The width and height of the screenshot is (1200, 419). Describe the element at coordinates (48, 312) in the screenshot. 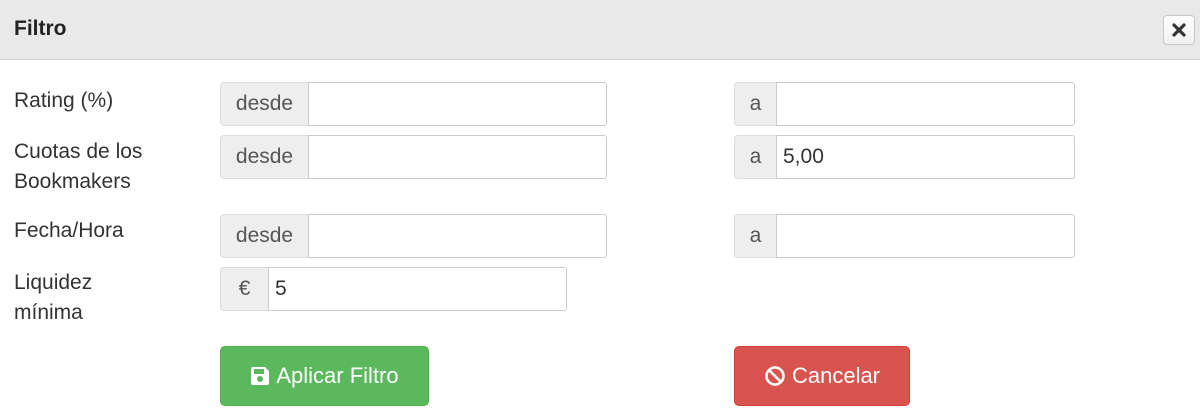

I see `liquidity-label-line2: mínima` at that location.